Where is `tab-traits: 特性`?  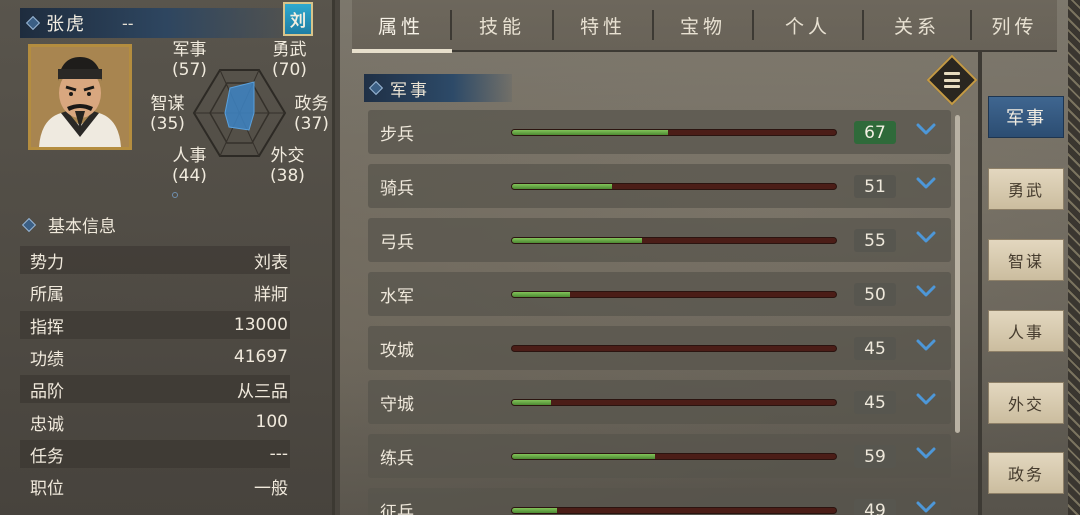 tab-traits: 特性 is located at coordinates (604, 25).